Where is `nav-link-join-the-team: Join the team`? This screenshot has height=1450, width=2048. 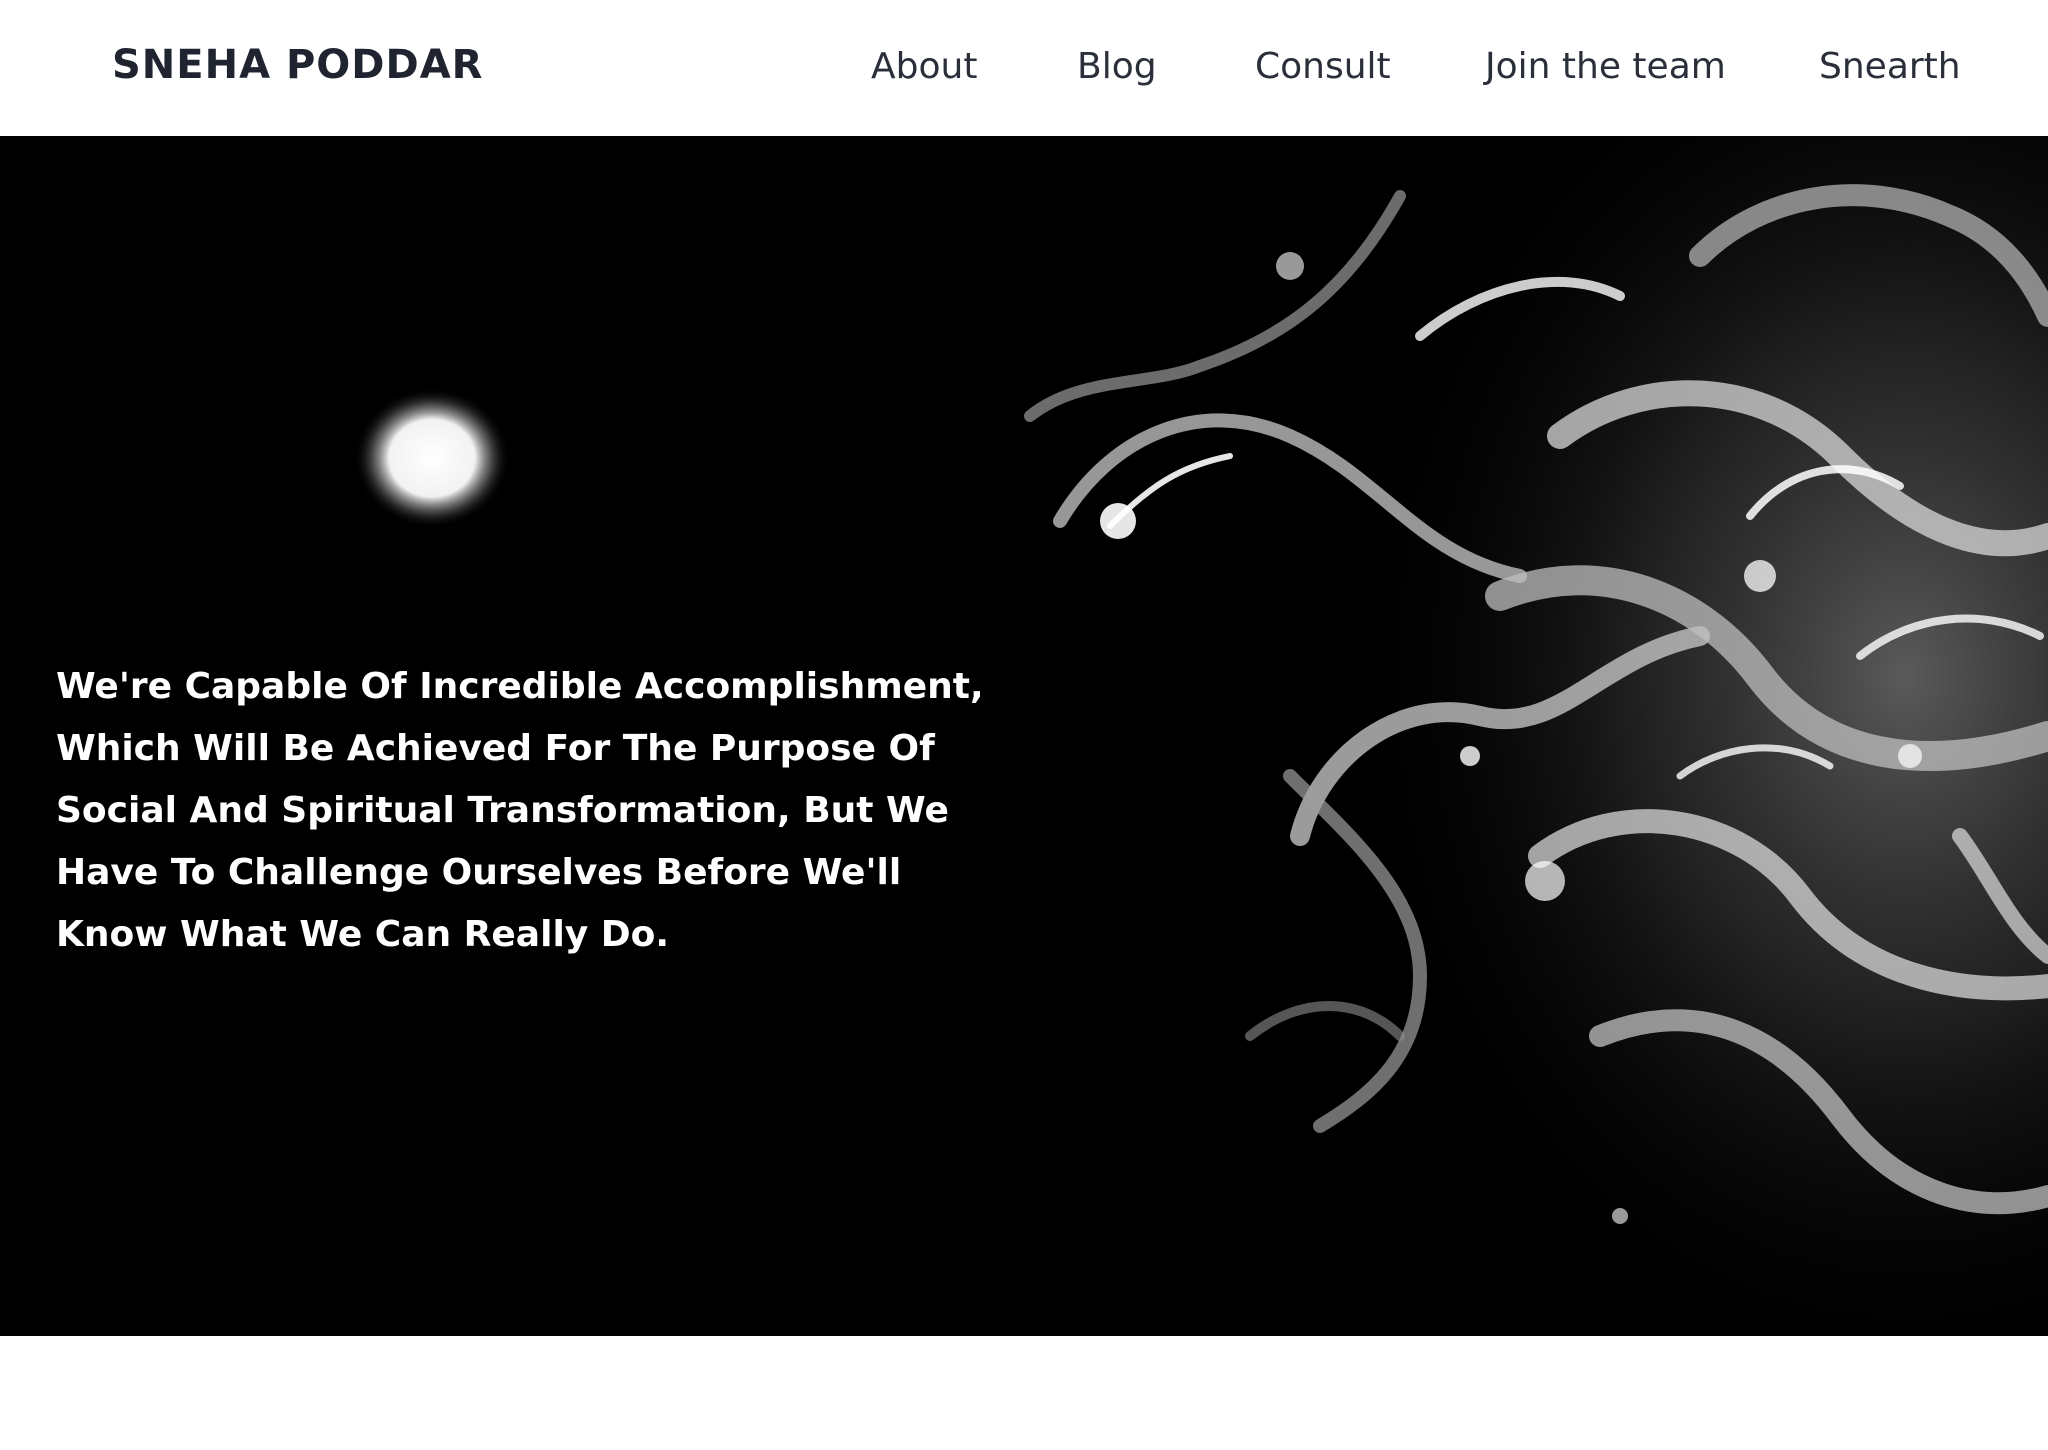 nav-link-join-the-team: Join the team is located at coordinates (1605, 66).